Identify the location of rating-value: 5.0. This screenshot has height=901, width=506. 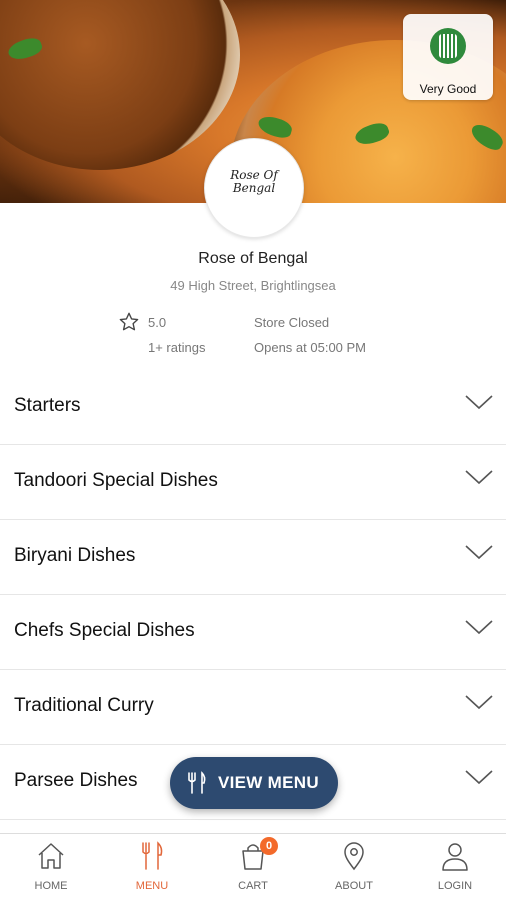
(157, 322).